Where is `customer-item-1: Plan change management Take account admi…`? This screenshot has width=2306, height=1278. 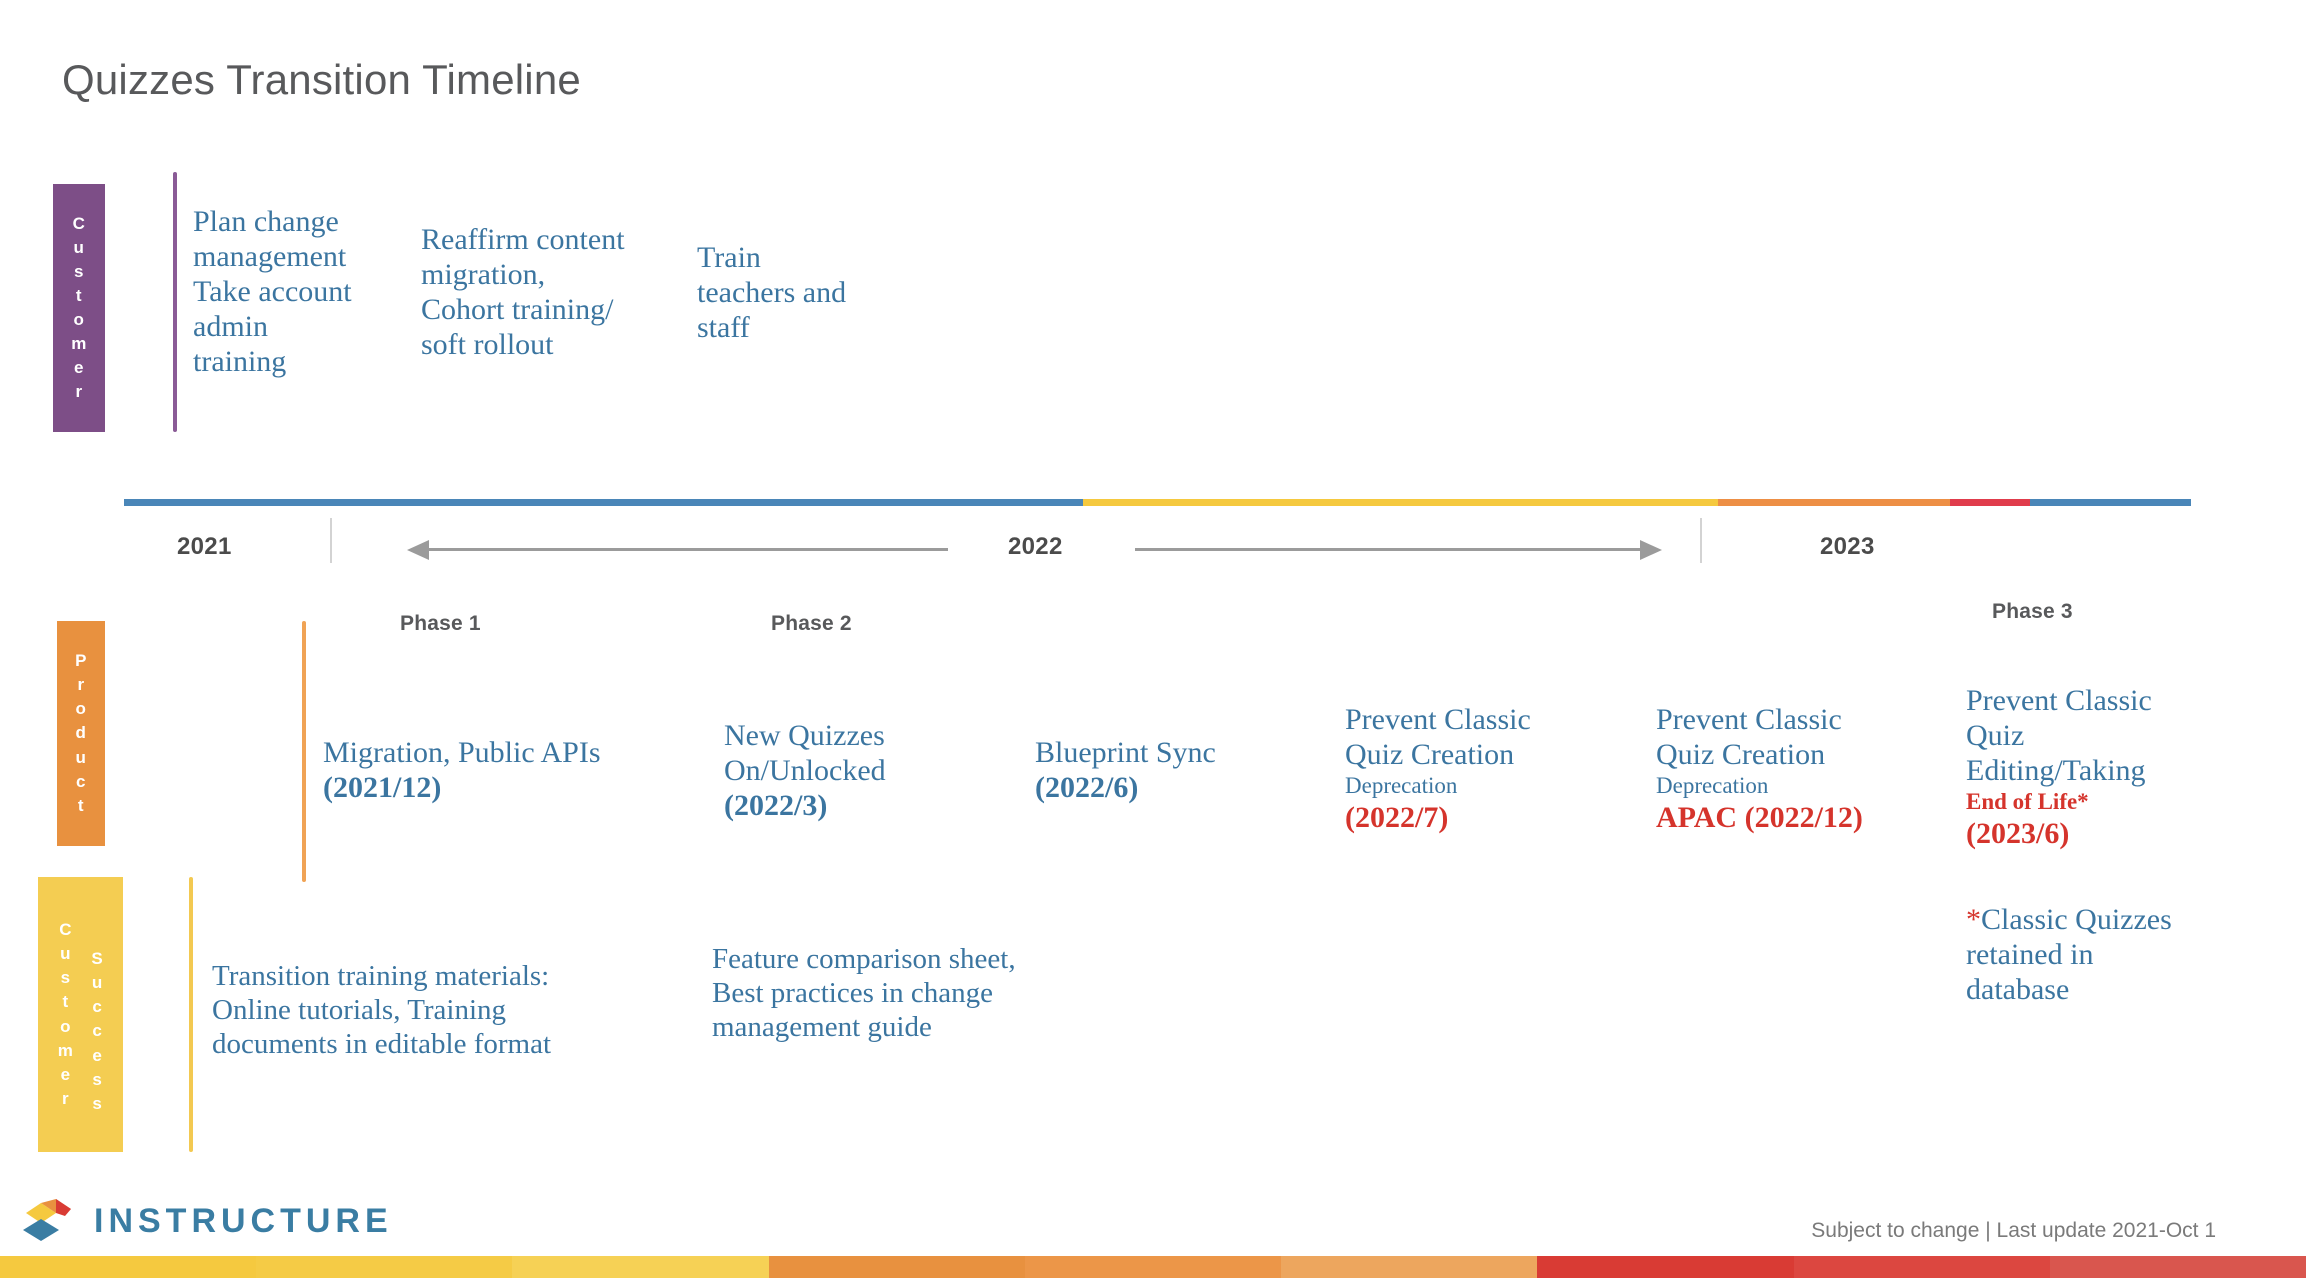 customer-item-1: Plan change management Take account admi… is located at coordinates (293, 291).